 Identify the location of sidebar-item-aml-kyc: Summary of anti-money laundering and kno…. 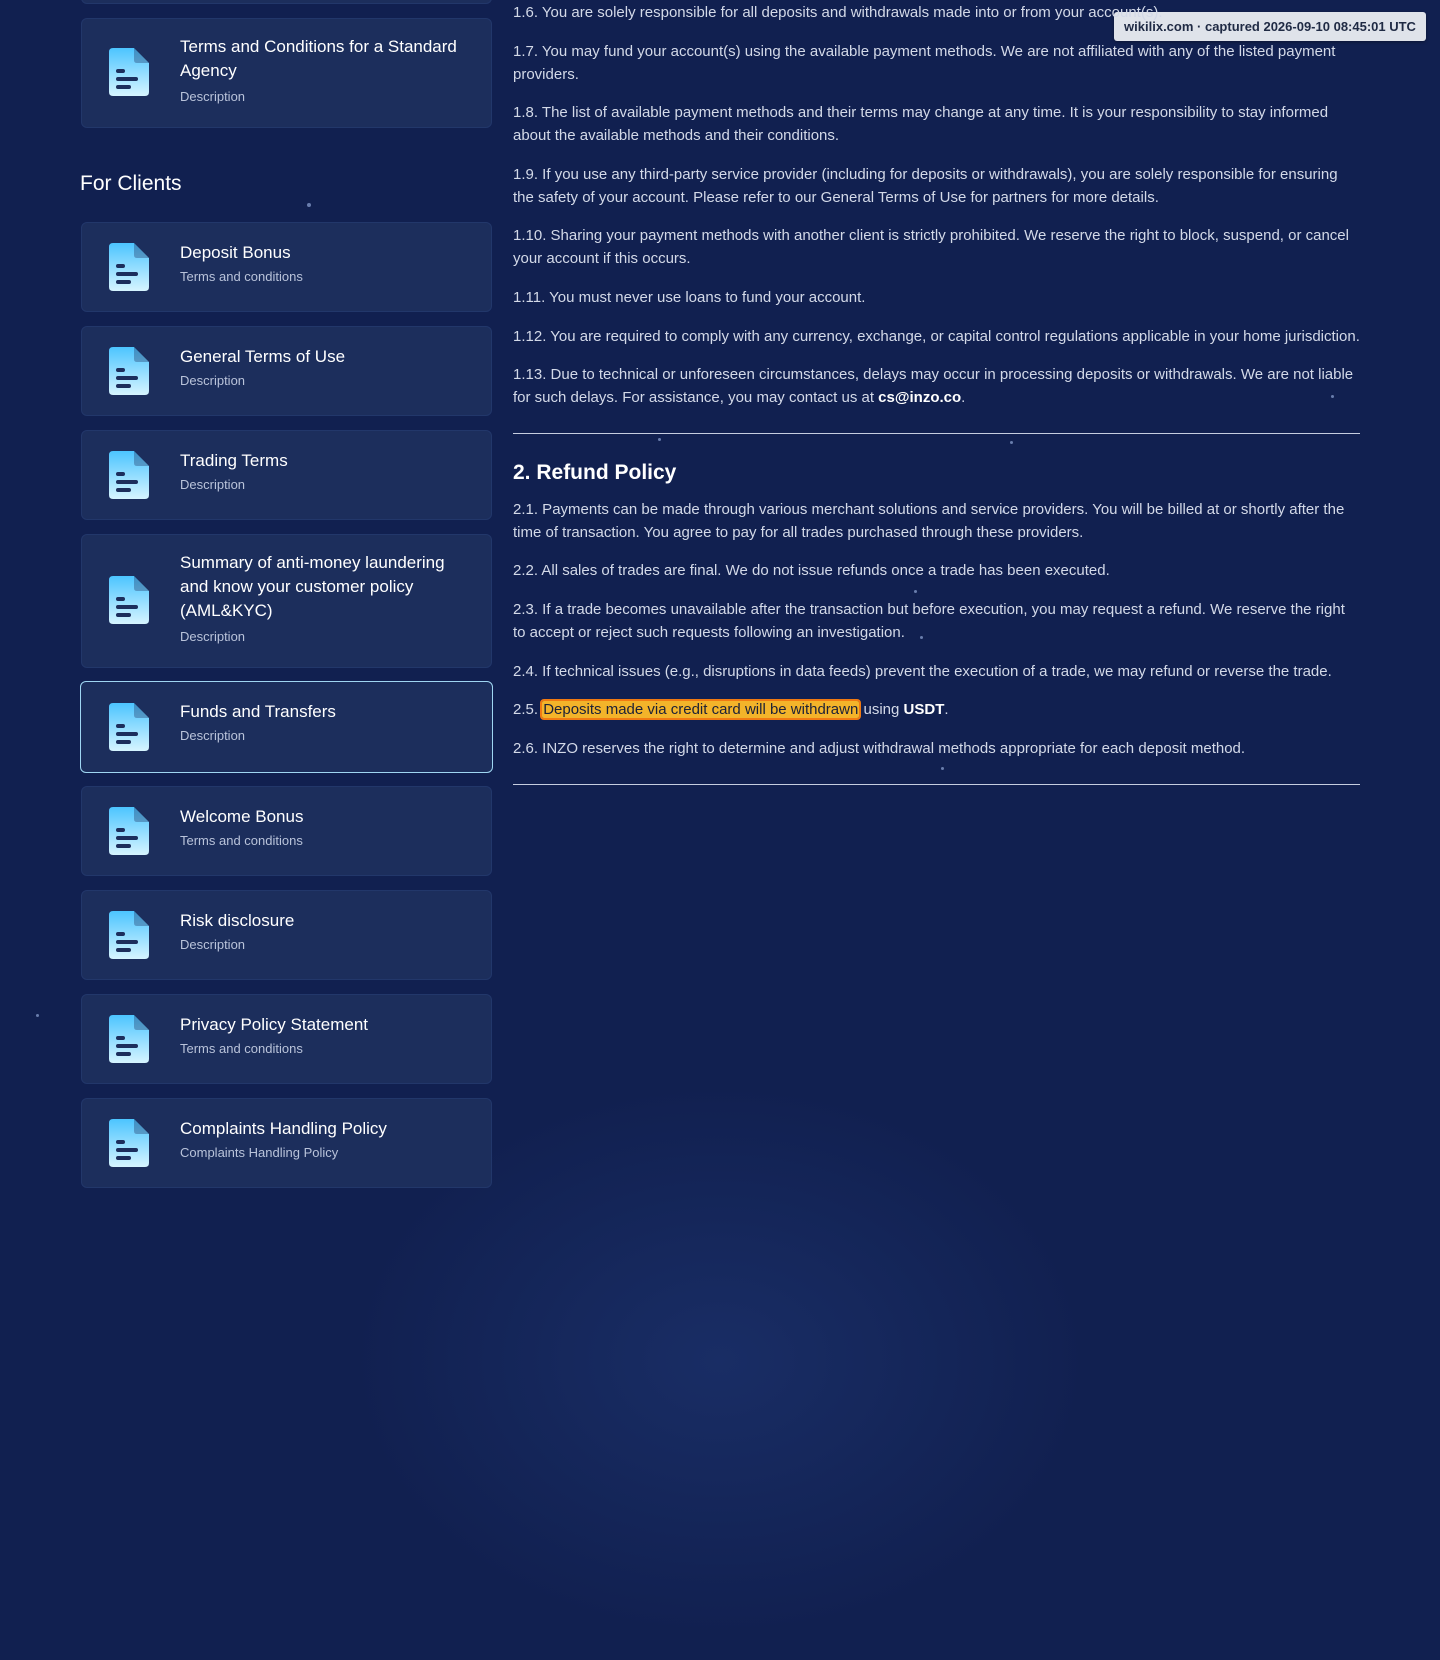
(286, 601).